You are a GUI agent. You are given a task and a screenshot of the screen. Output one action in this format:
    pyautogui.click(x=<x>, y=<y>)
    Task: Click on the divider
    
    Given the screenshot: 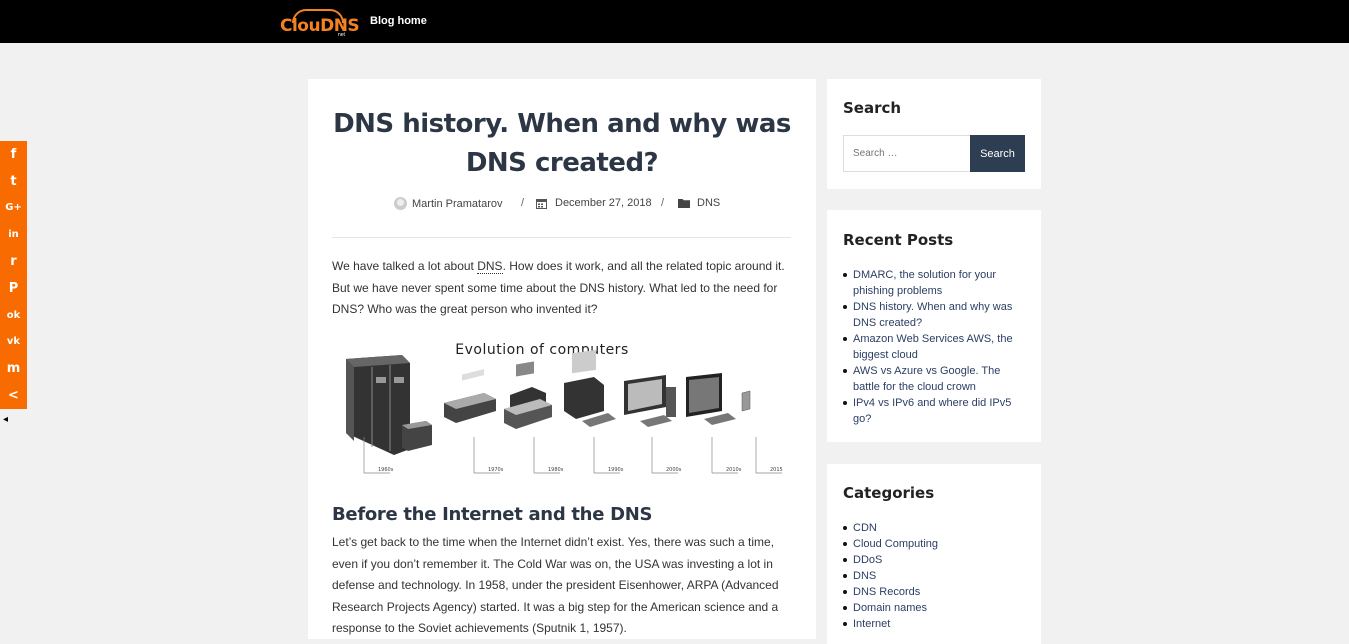 What is the action you would take?
    pyautogui.click(x=561, y=237)
    